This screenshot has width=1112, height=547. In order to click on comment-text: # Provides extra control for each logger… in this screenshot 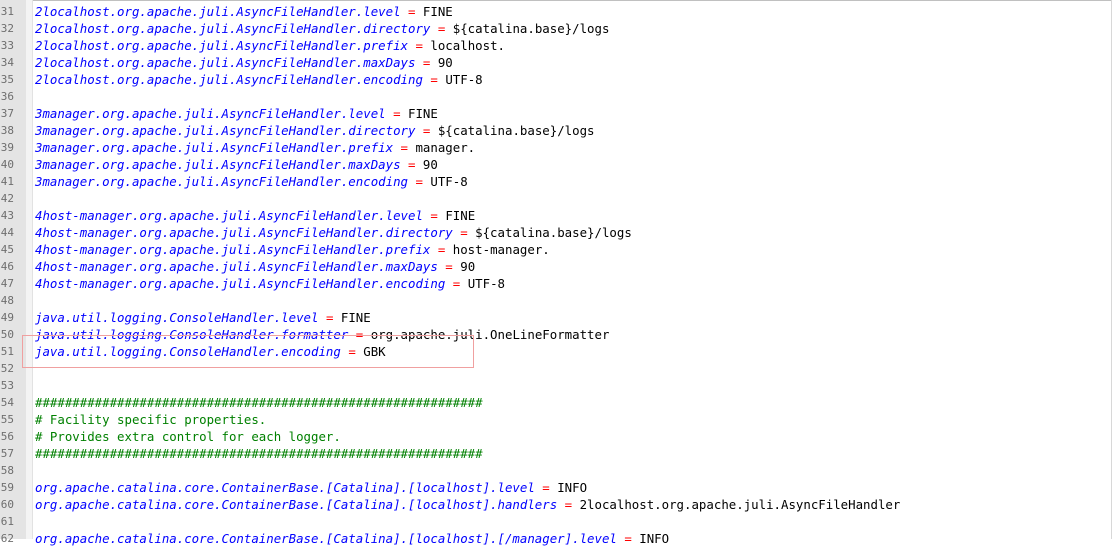, I will do `click(188, 436)`.